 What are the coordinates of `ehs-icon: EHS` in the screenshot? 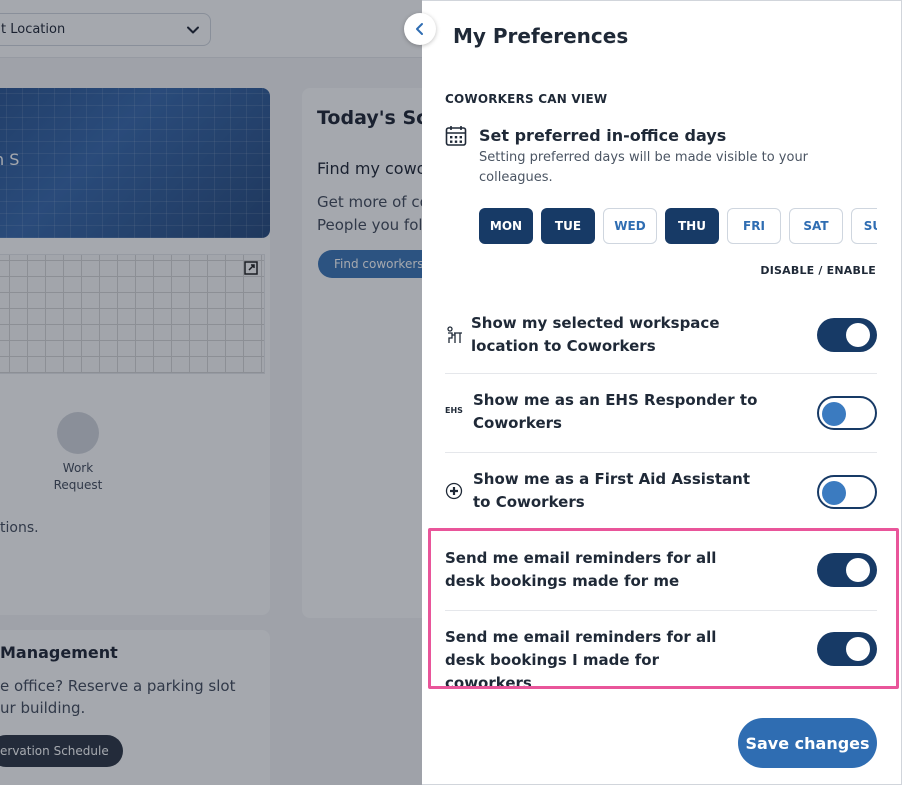 It's located at (454, 410).